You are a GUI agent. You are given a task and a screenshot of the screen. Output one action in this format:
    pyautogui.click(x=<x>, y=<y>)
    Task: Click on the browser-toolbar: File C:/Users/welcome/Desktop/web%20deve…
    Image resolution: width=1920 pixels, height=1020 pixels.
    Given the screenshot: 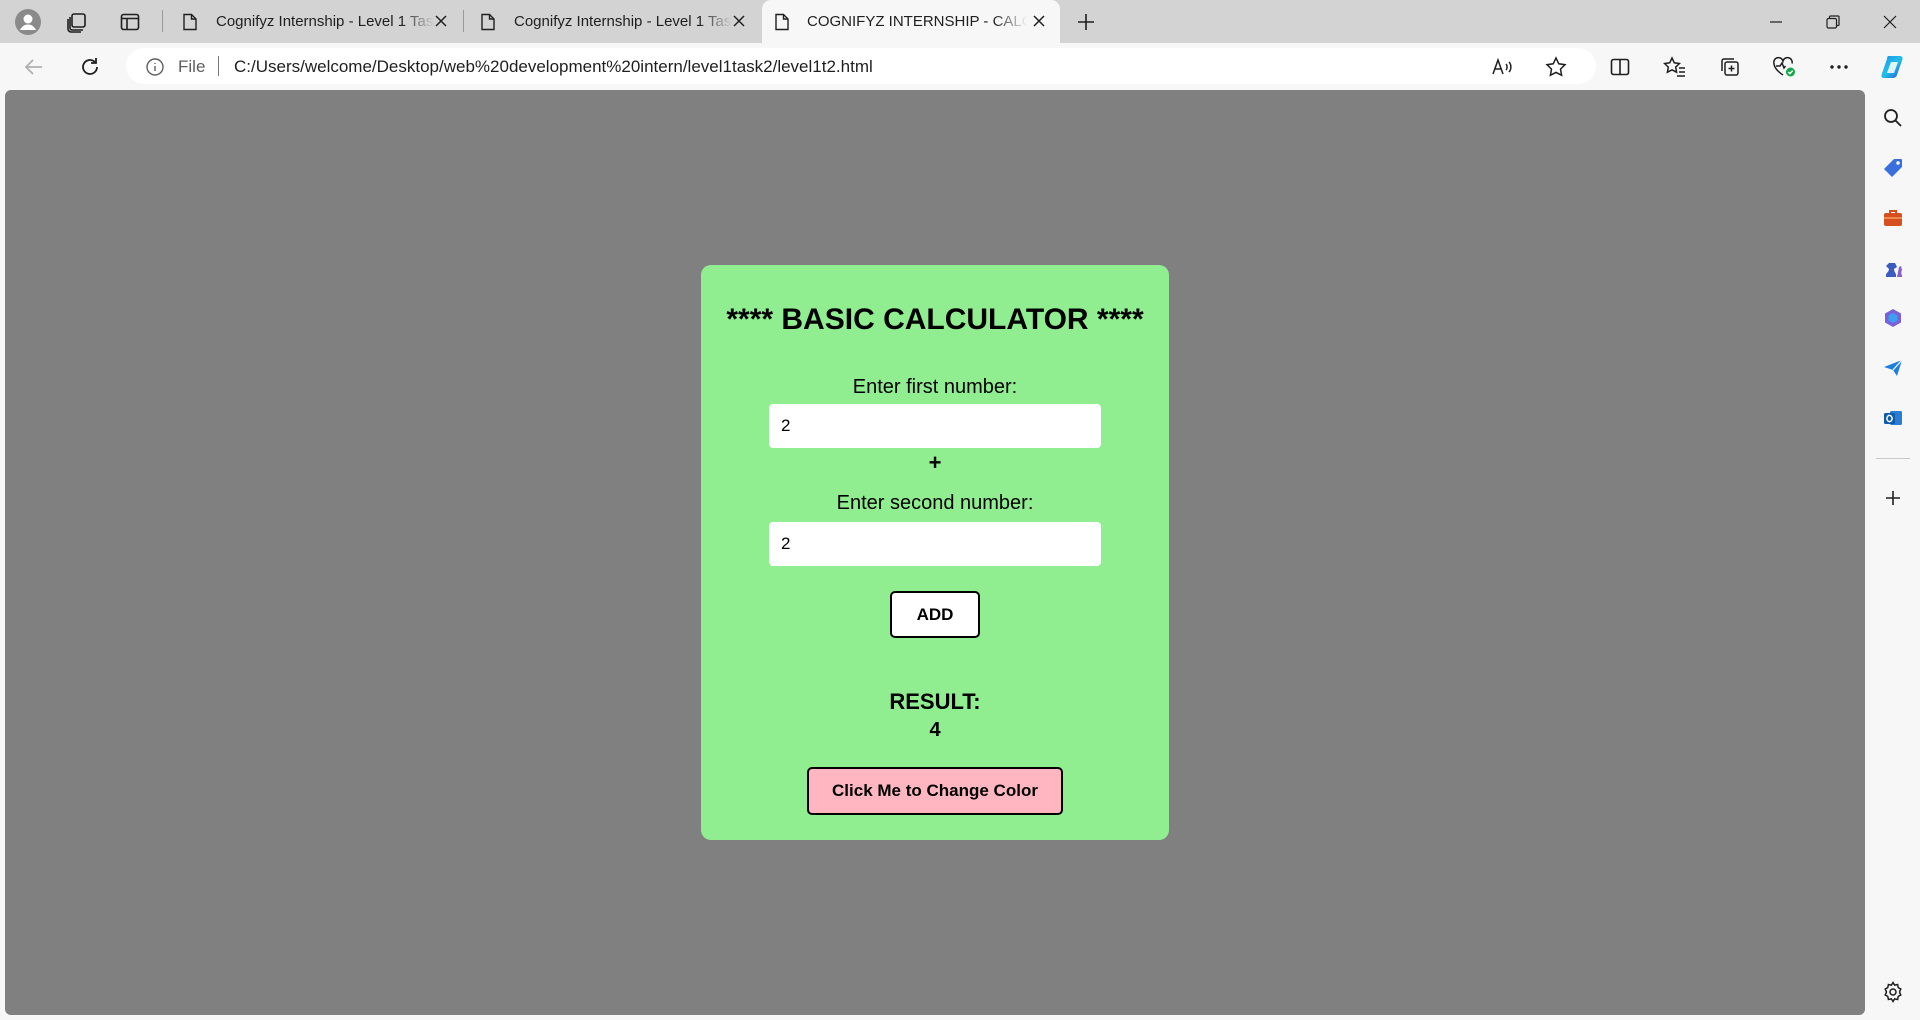 What is the action you would take?
    pyautogui.click(x=960, y=66)
    